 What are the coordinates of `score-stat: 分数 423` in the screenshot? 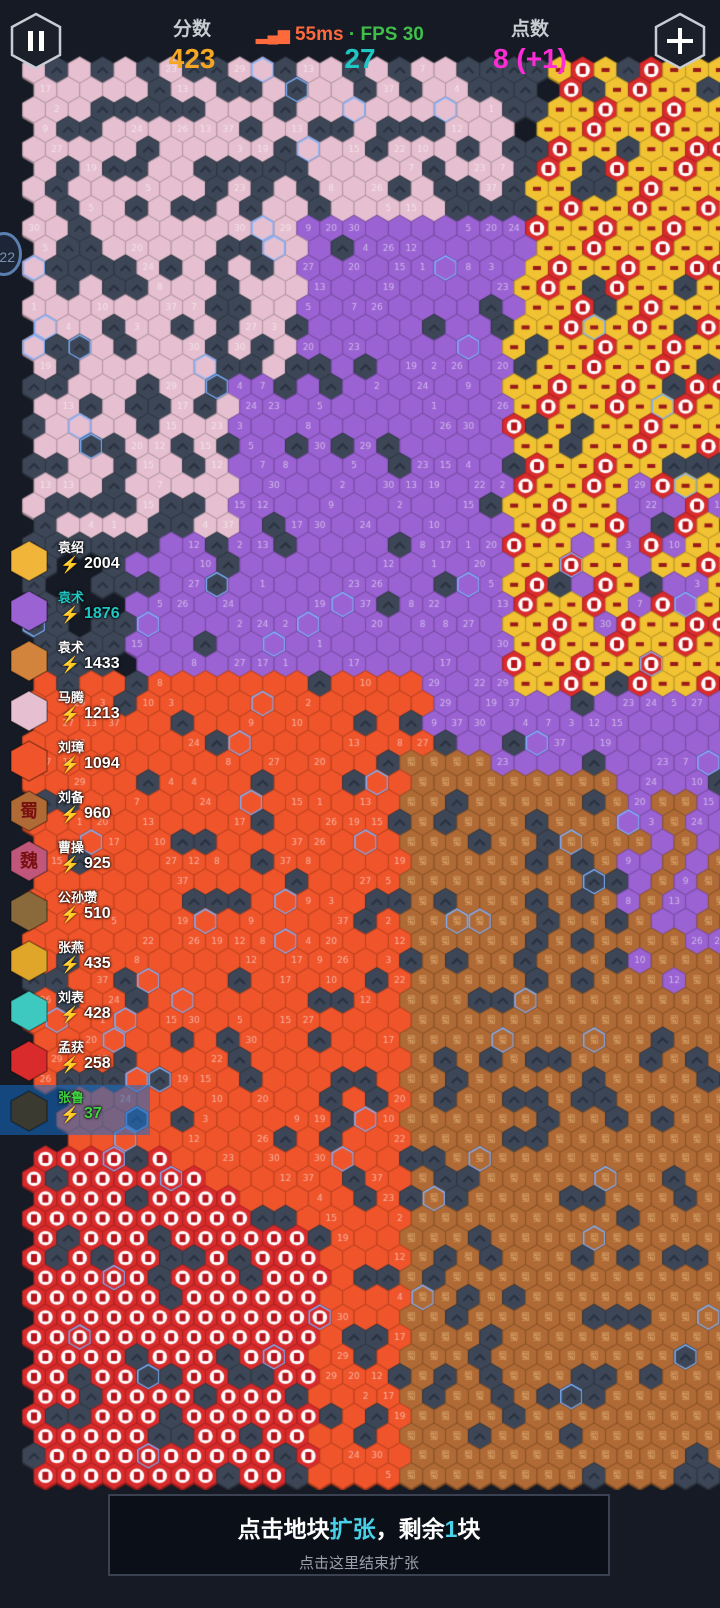 It's located at (192, 44).